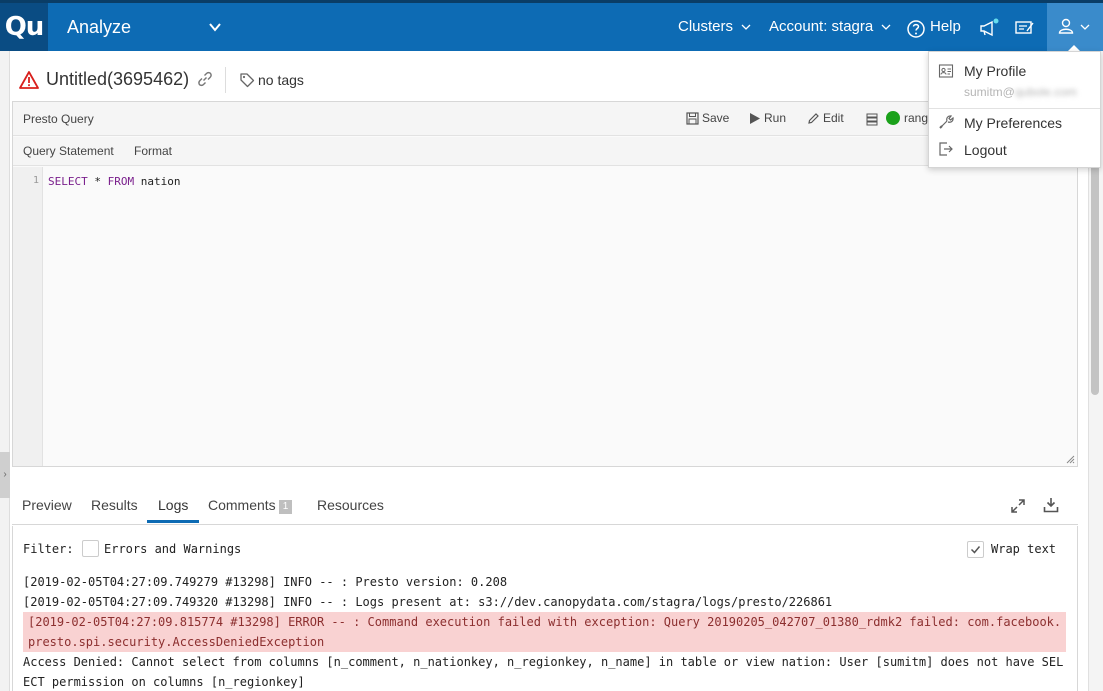 The width and height of the screenshot is (1103, 691). What do you see at coordinates (97, 181) in the screenshot?
I see `sql-operator: *` at bounding box center [97, 181].